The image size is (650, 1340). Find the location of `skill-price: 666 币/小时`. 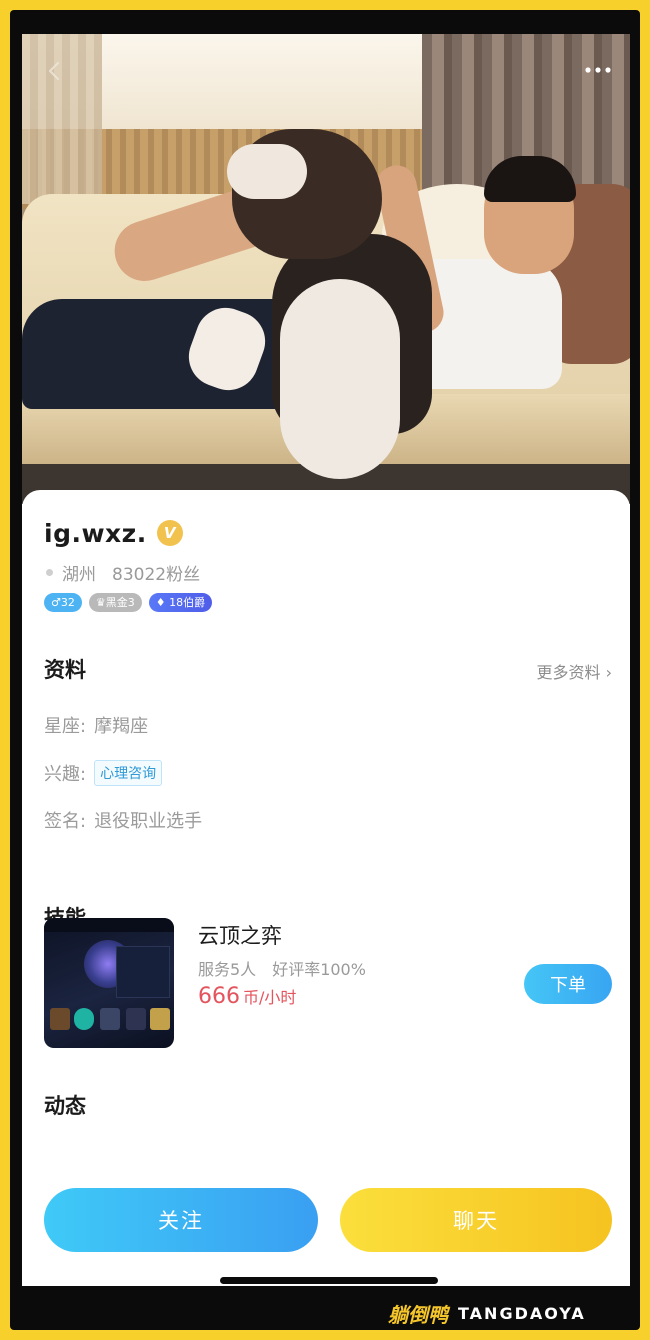

skill-price: 666 币/小时 is located at coordinates (247, 996).